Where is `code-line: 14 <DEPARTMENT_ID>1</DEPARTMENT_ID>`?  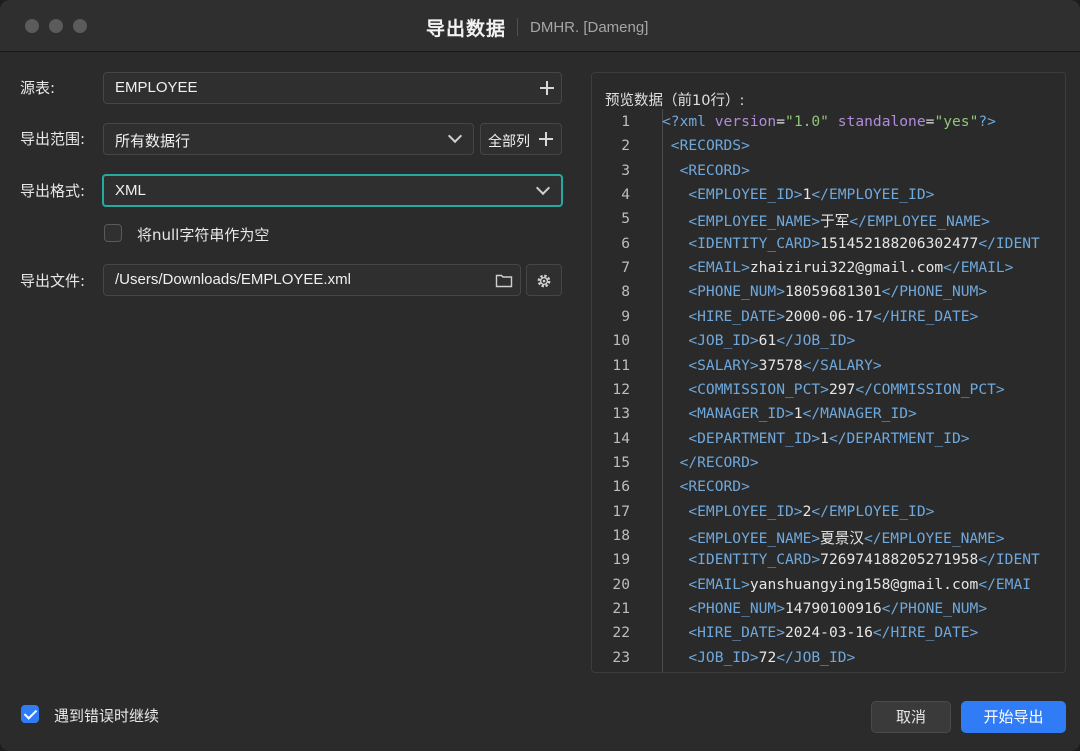
code-line: 14 <DEPARTMENT_ID>1</DEPARTMENT_ID> is located at coordinates (828, 441).